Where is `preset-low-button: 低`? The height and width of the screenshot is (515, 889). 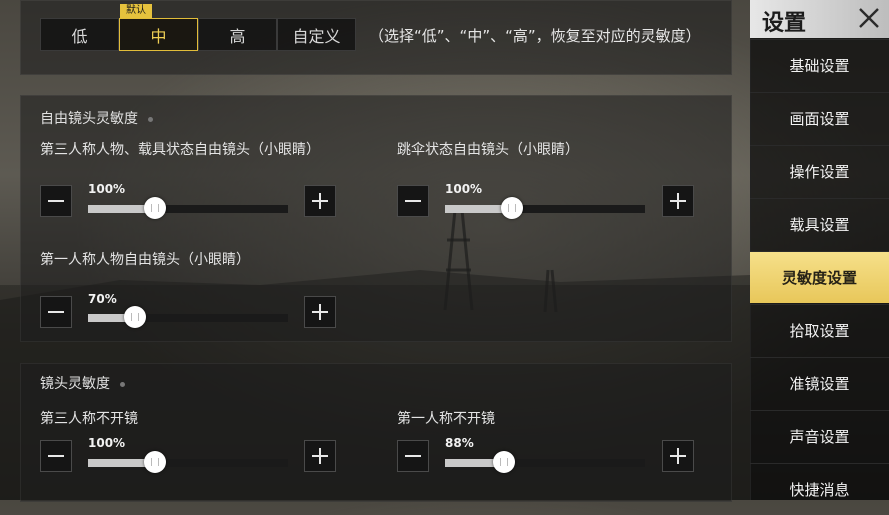 preset-low-button: 低 is located at coordinates (79, 34).